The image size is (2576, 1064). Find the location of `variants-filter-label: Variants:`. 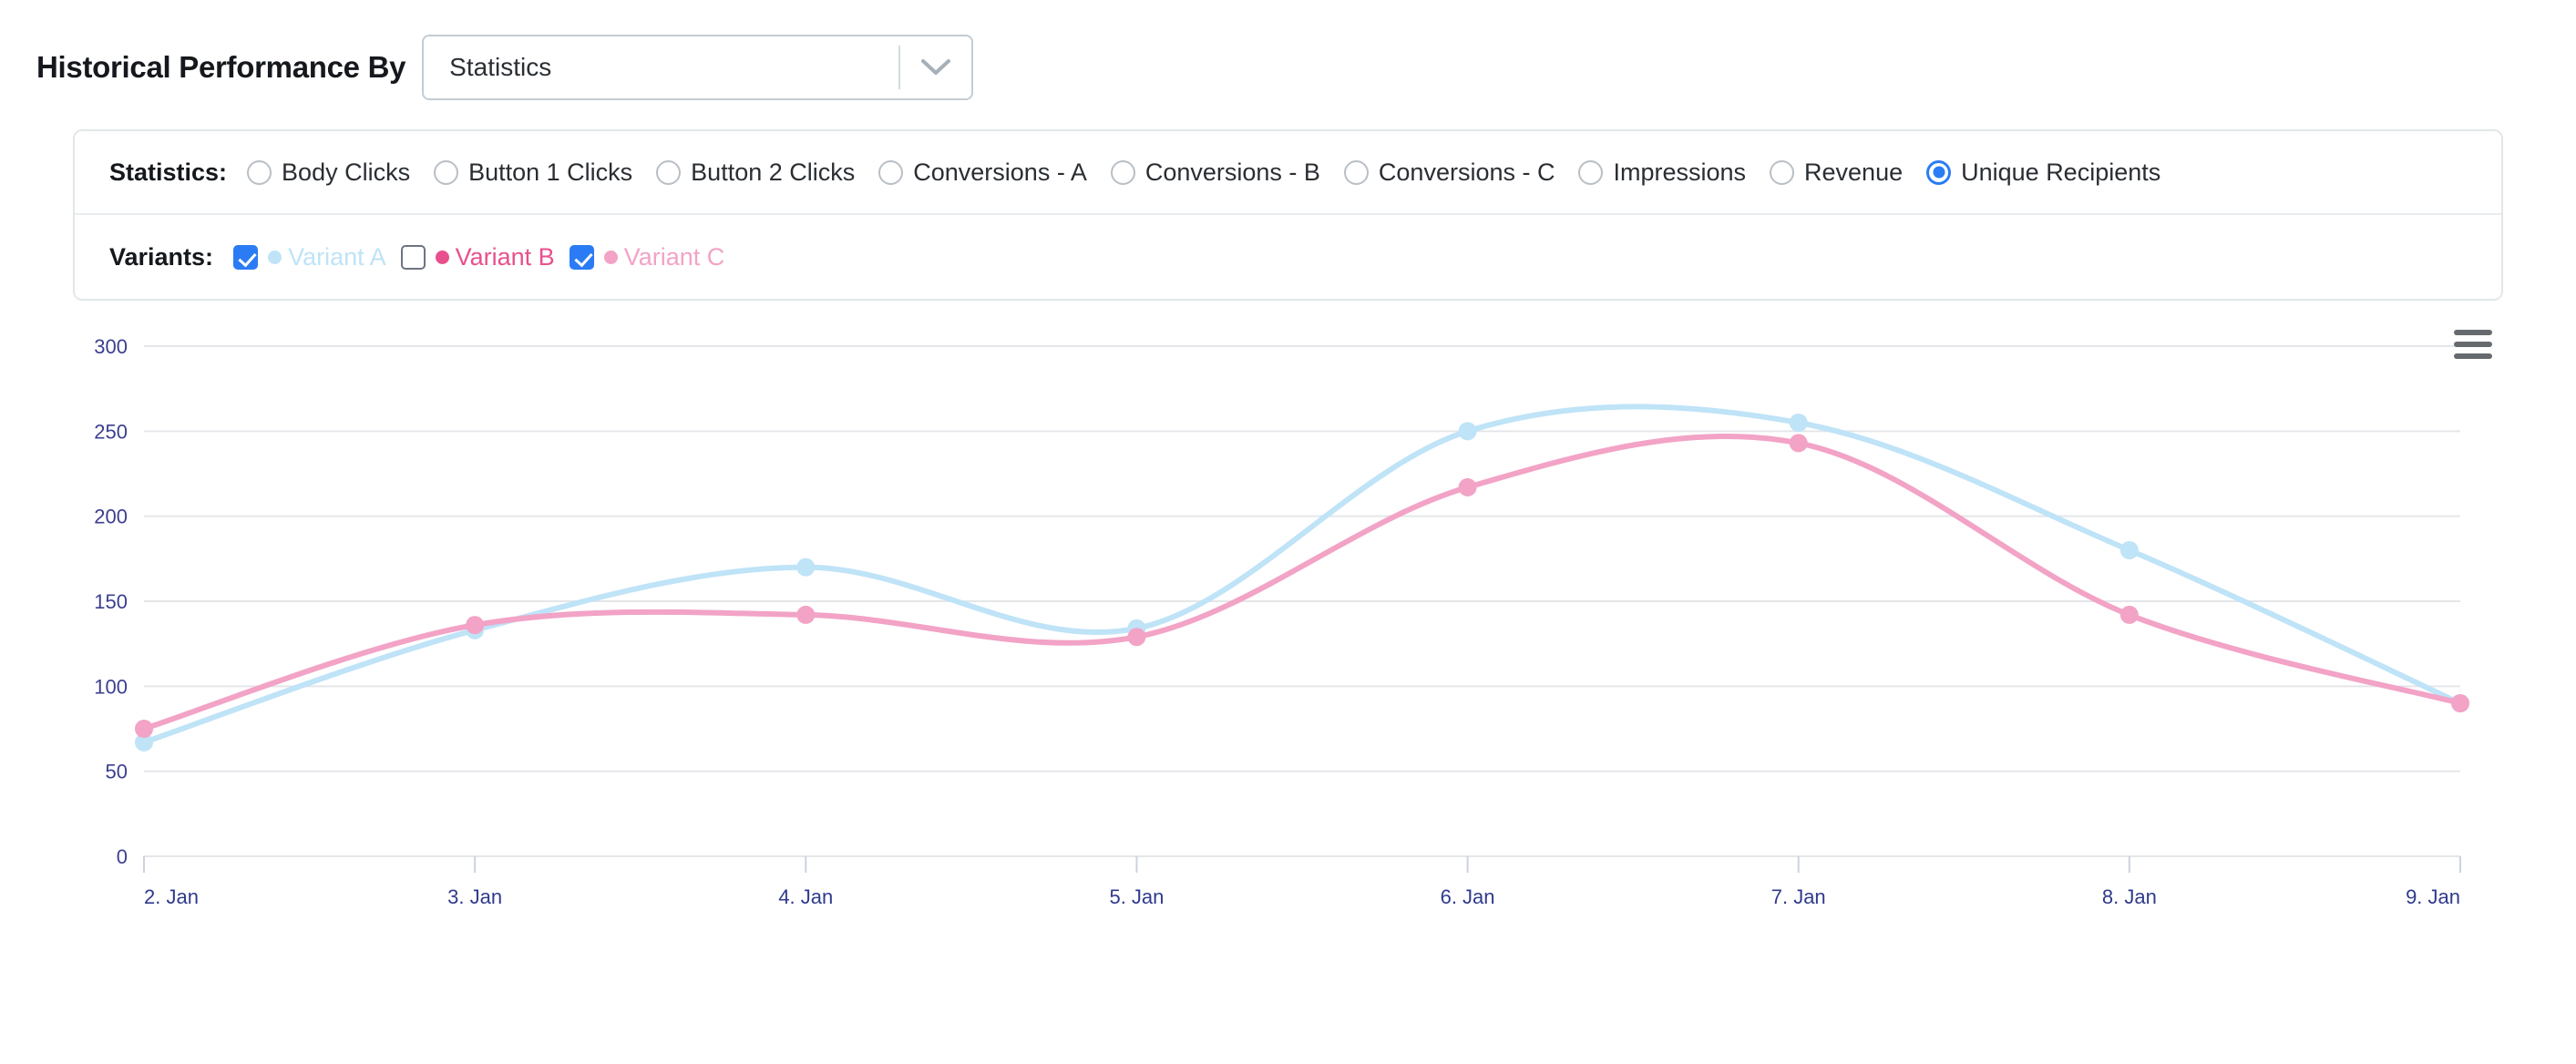

variants-filter-label: Variants: is located at coordinates (161, 257).